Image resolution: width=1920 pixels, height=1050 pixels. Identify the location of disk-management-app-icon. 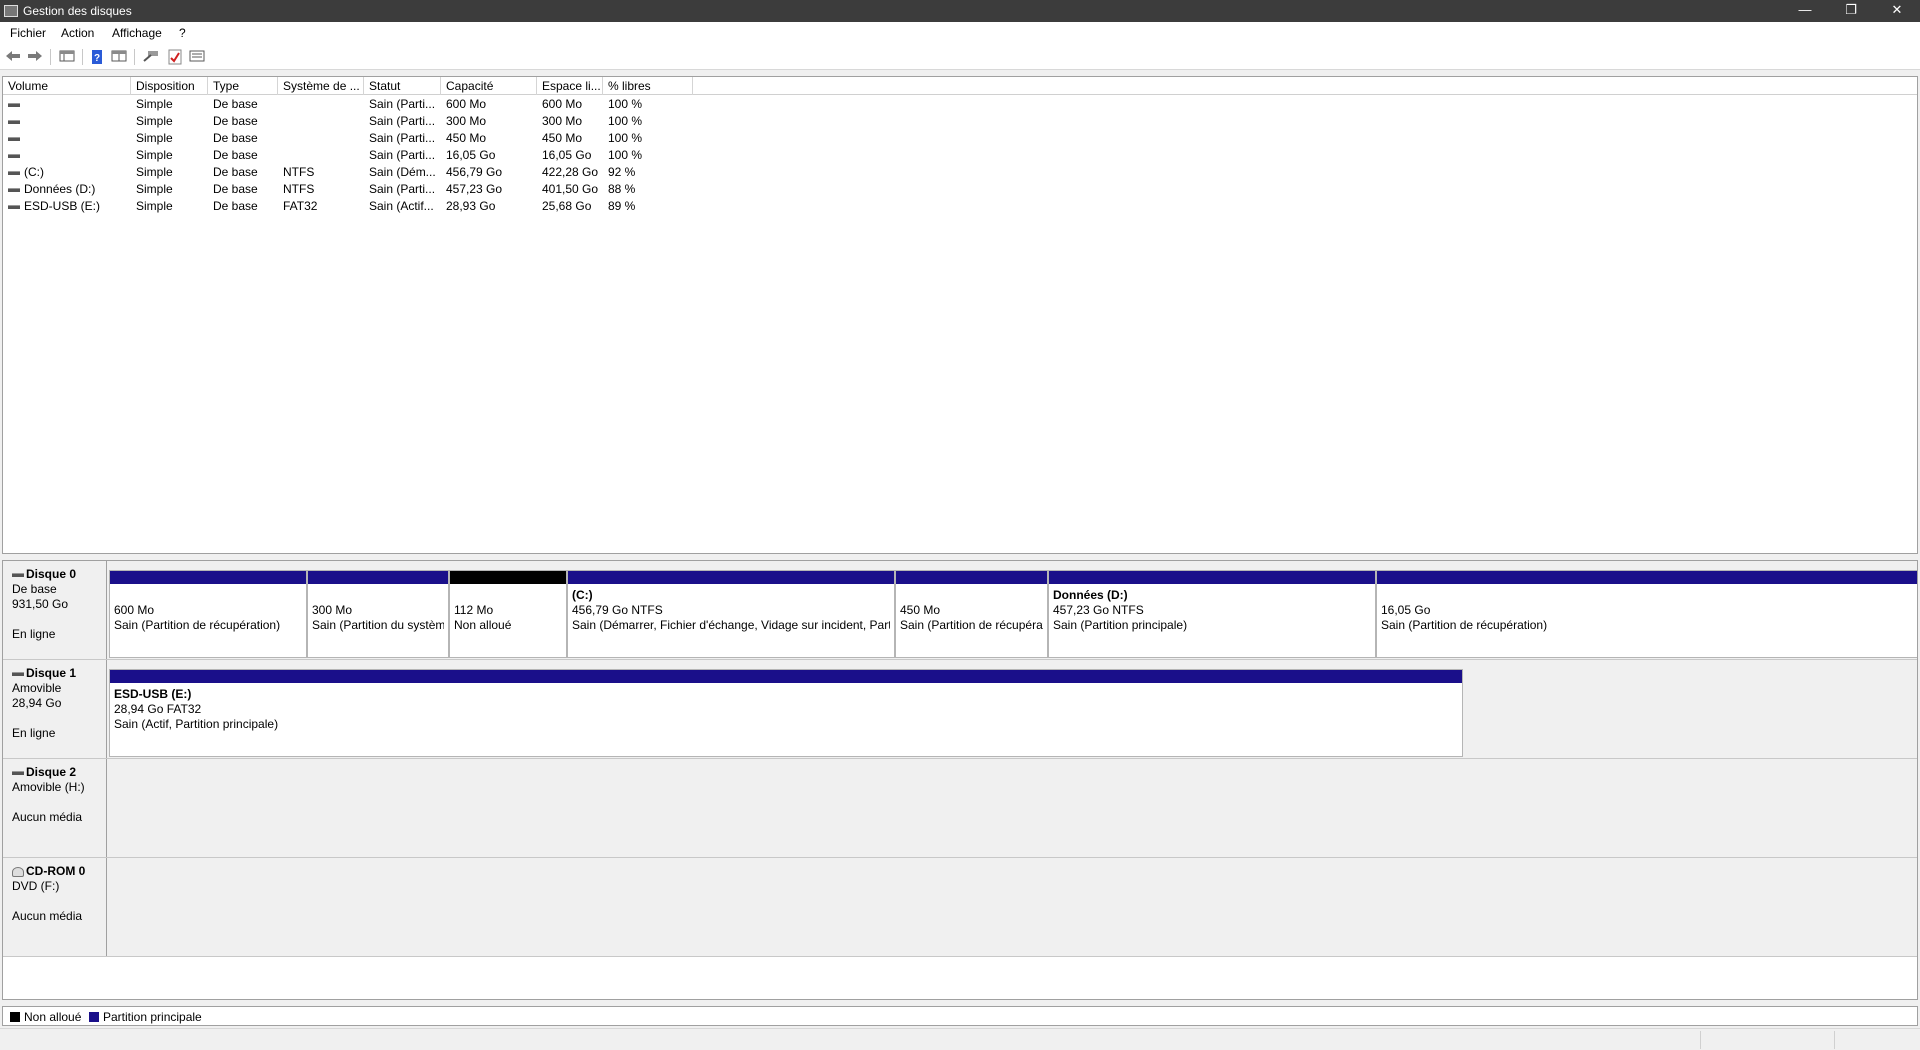
(11, 11).